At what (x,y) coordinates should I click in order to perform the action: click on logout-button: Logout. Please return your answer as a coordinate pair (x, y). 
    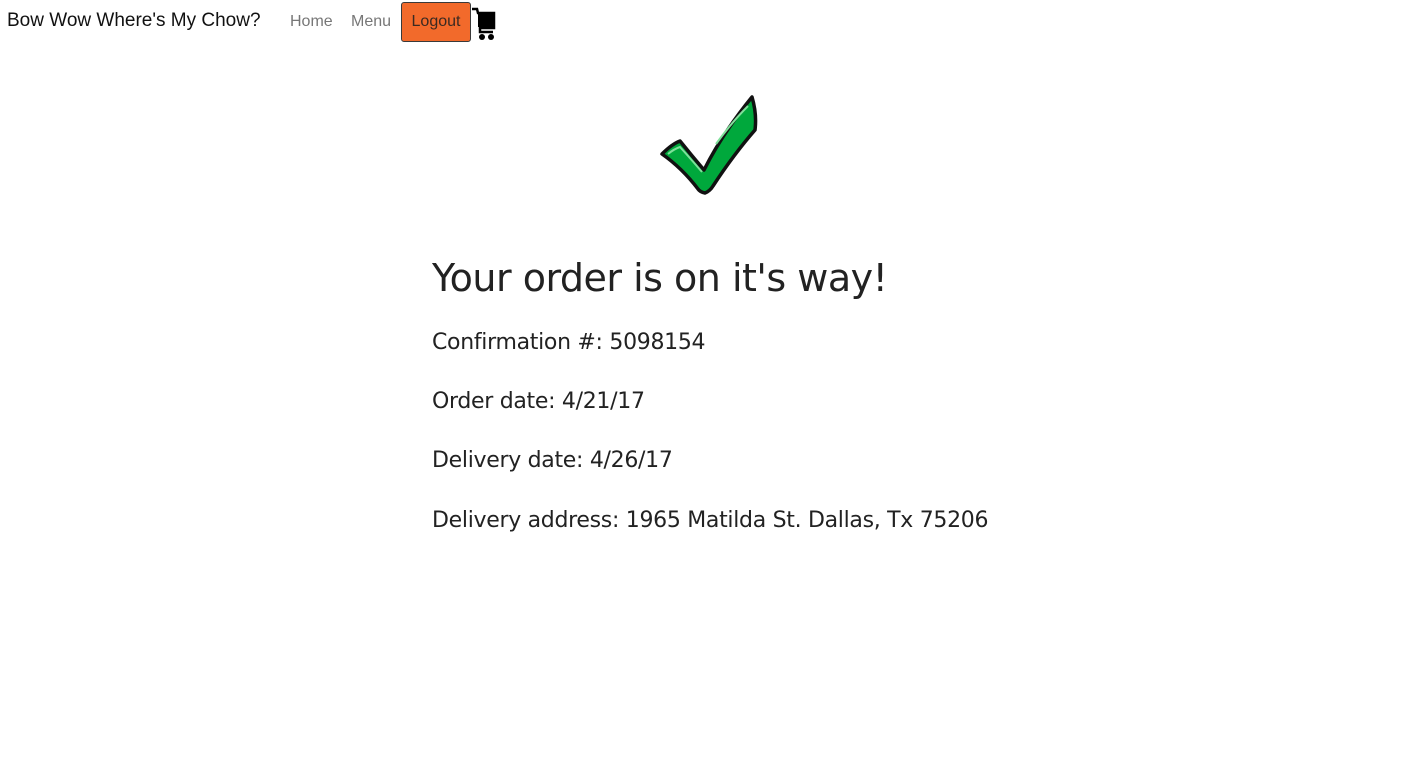
    Looking at the image, I should click on (436, 22).